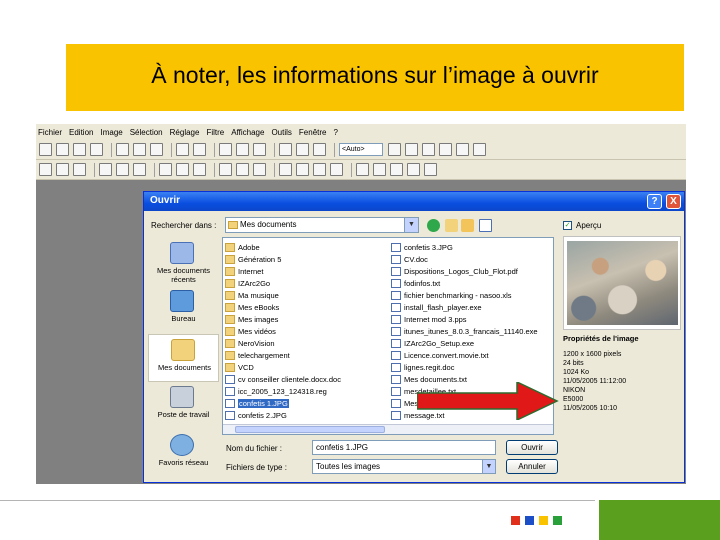  I want to click on file-item: Licence.convert.movie.txt, so click(472, 355).